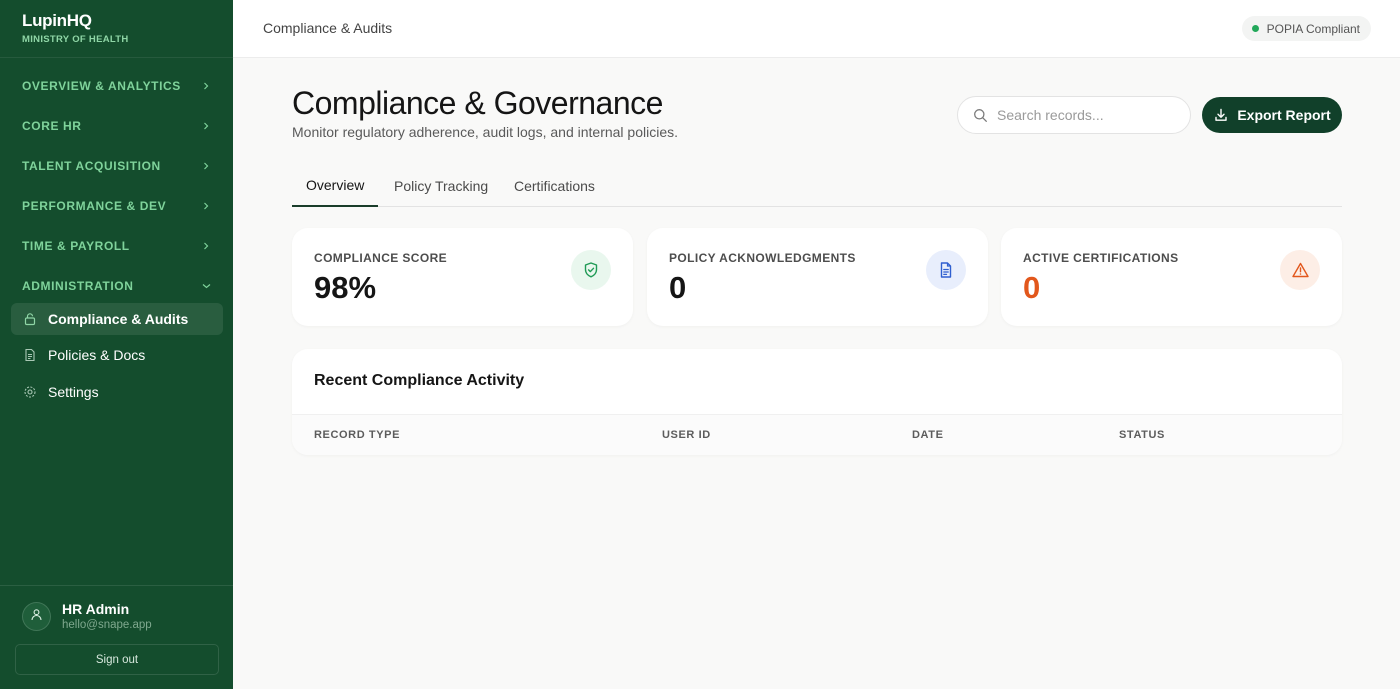 This screenshot has width=1400, height=689. I want to click on status-dot, so click(1255, 28).